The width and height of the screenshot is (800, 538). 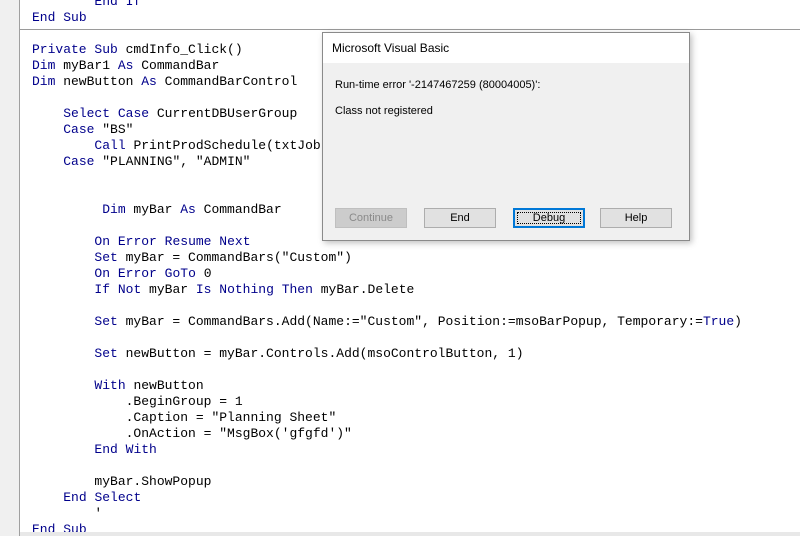 I want to click on end-label: End, so click(x=460, y=218).